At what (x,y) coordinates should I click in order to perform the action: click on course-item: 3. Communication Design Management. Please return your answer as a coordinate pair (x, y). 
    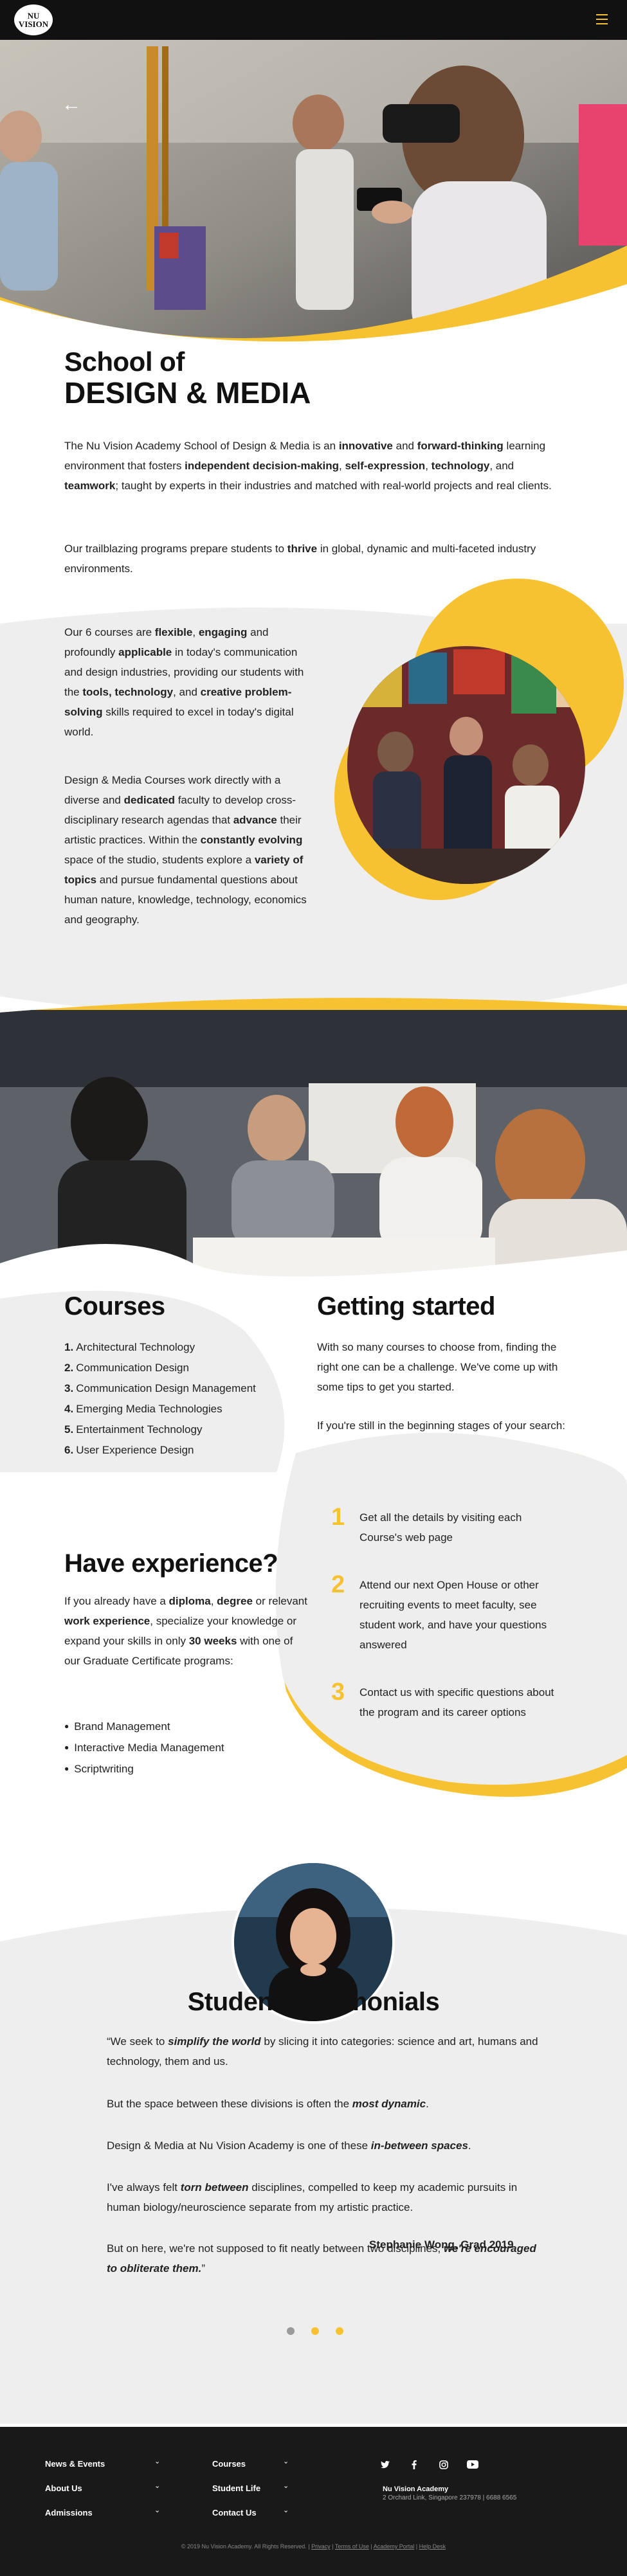
    Looking at the image, I should click on (160, 1388).